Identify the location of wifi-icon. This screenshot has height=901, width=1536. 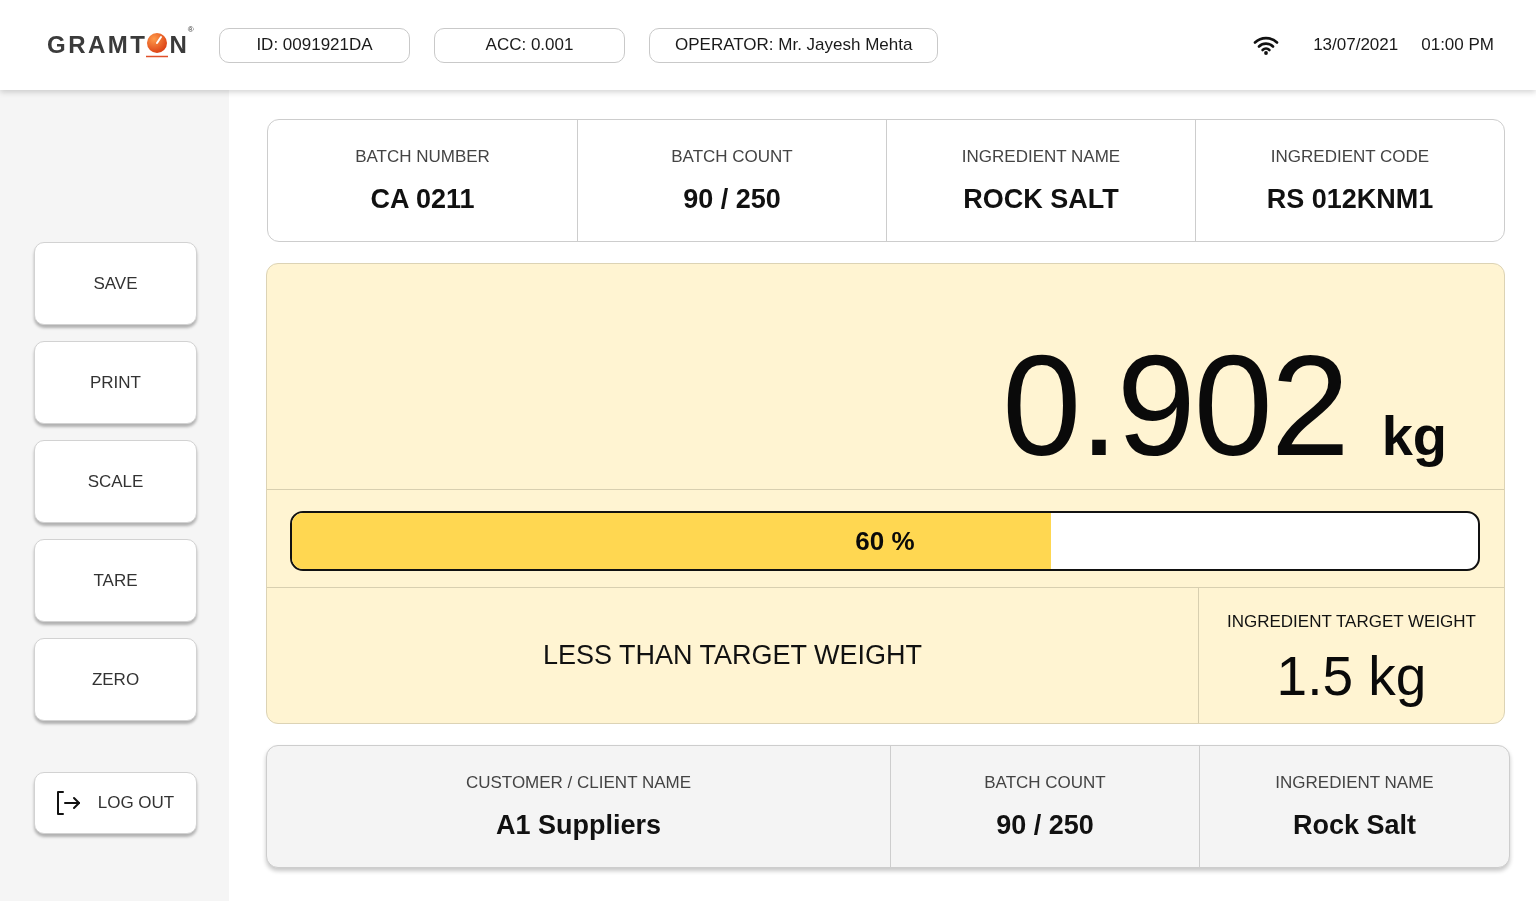
(1266, 45).